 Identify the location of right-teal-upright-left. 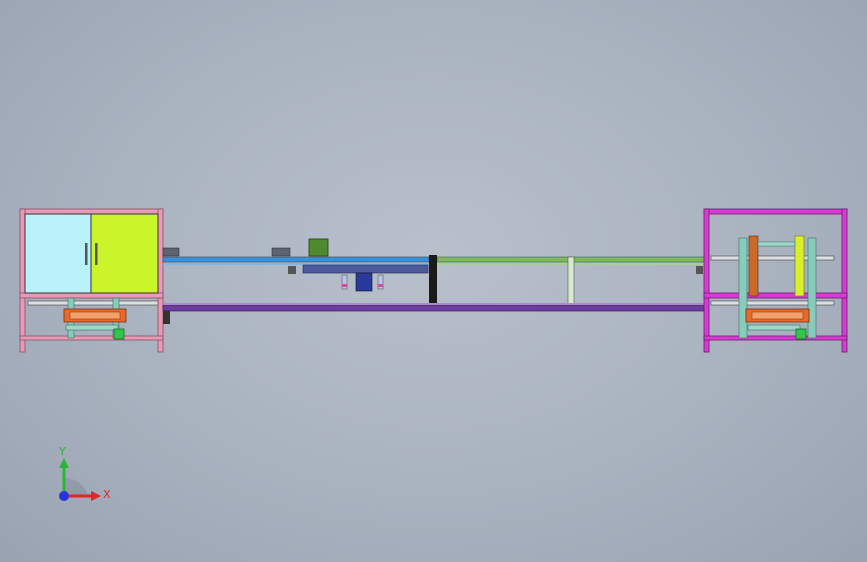
(743, 288).